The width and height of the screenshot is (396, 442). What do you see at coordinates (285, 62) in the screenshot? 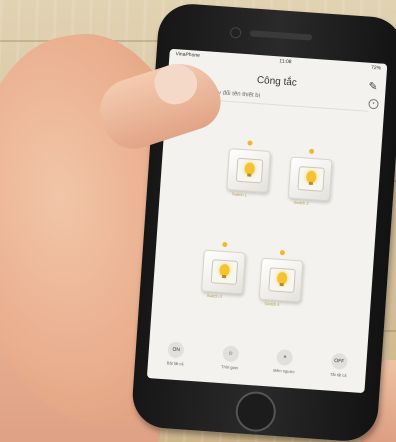
I see `clock-text: 11:08` at bounding box center [285, 62].